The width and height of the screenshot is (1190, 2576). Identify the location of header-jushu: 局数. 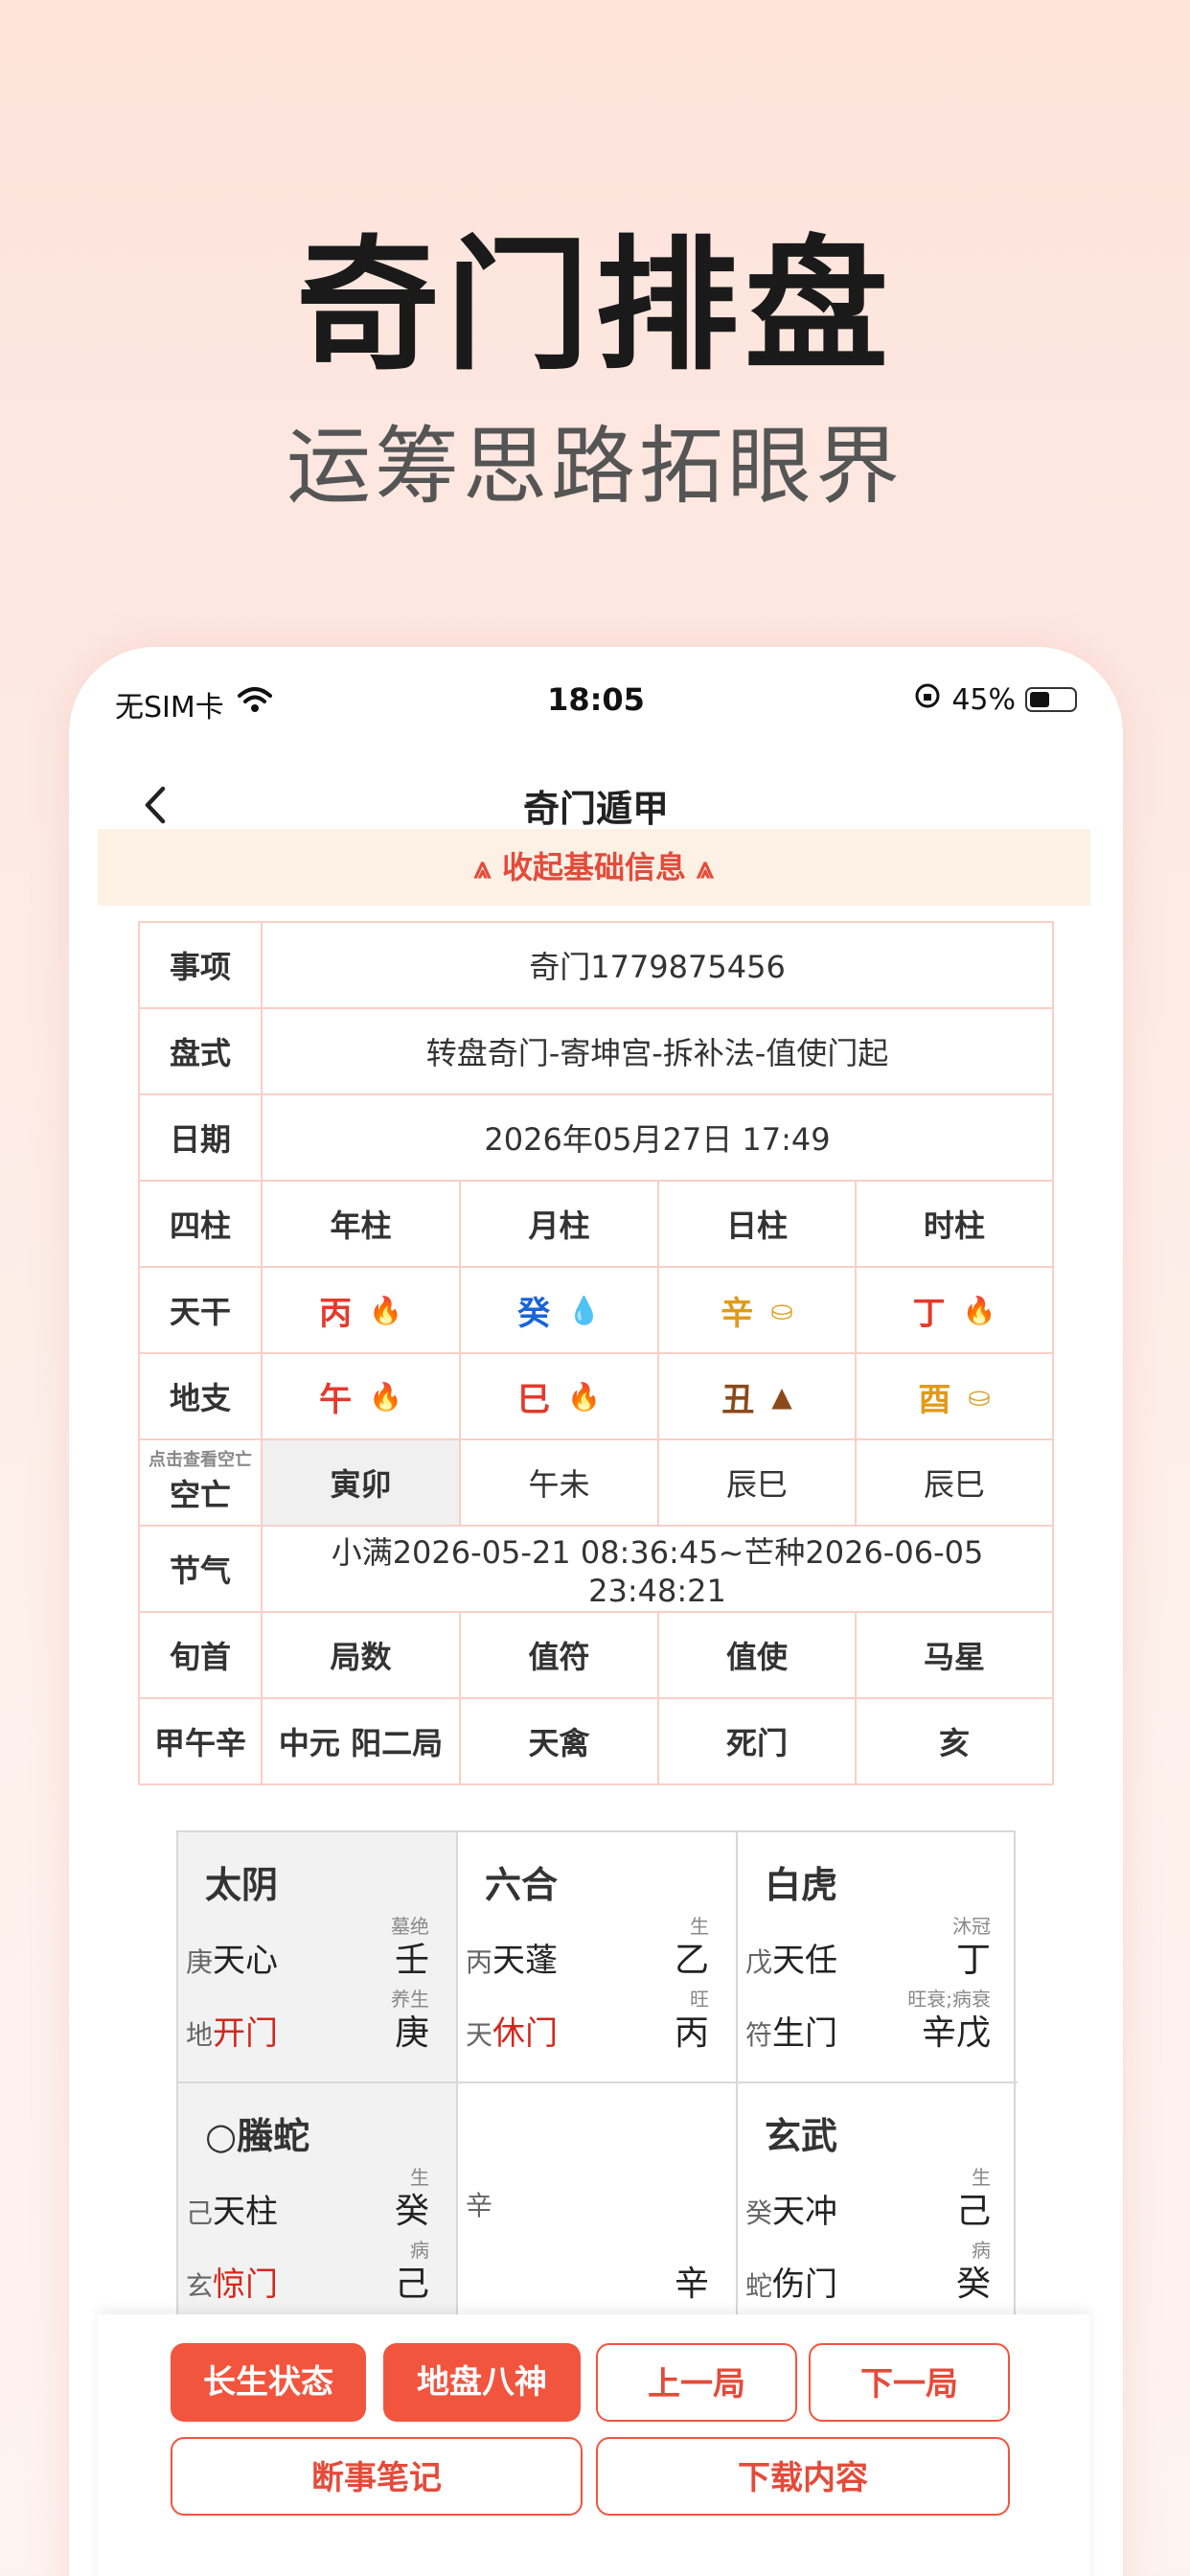
(361, 1655).